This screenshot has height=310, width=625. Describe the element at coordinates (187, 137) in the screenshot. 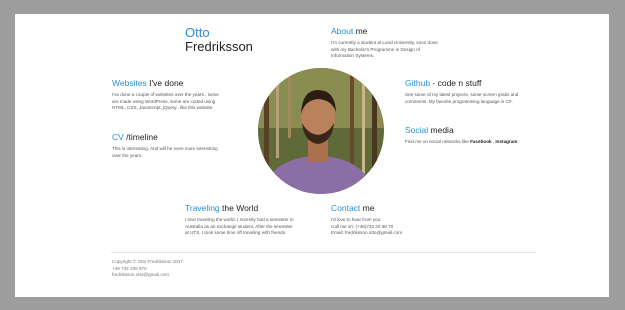

I see `cv-heading: CV /timeline` at that location.